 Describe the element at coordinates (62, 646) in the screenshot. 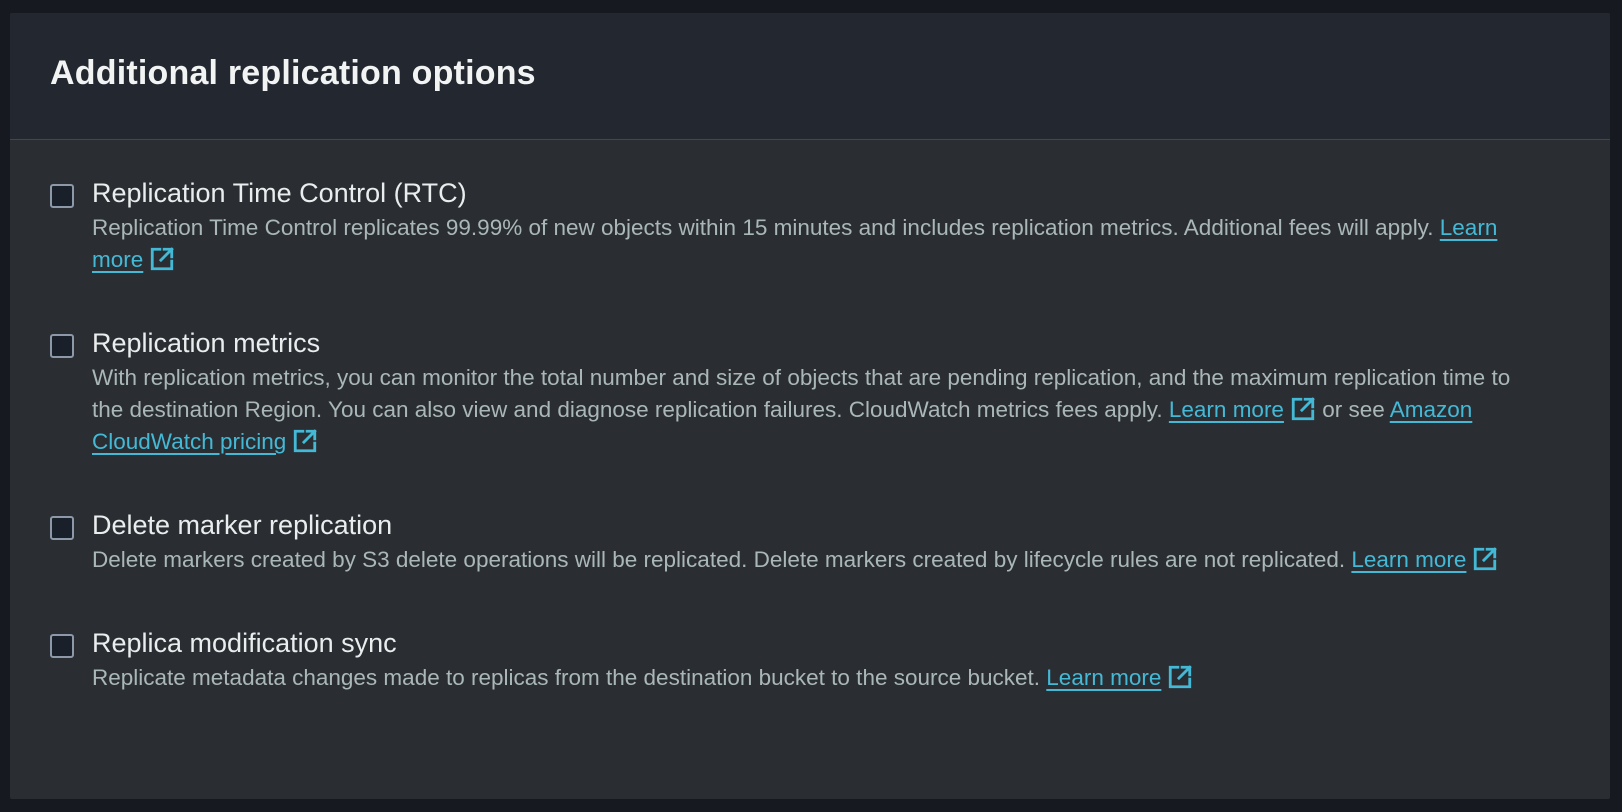

I see `replica-modification-sync-checkbox` at that location.